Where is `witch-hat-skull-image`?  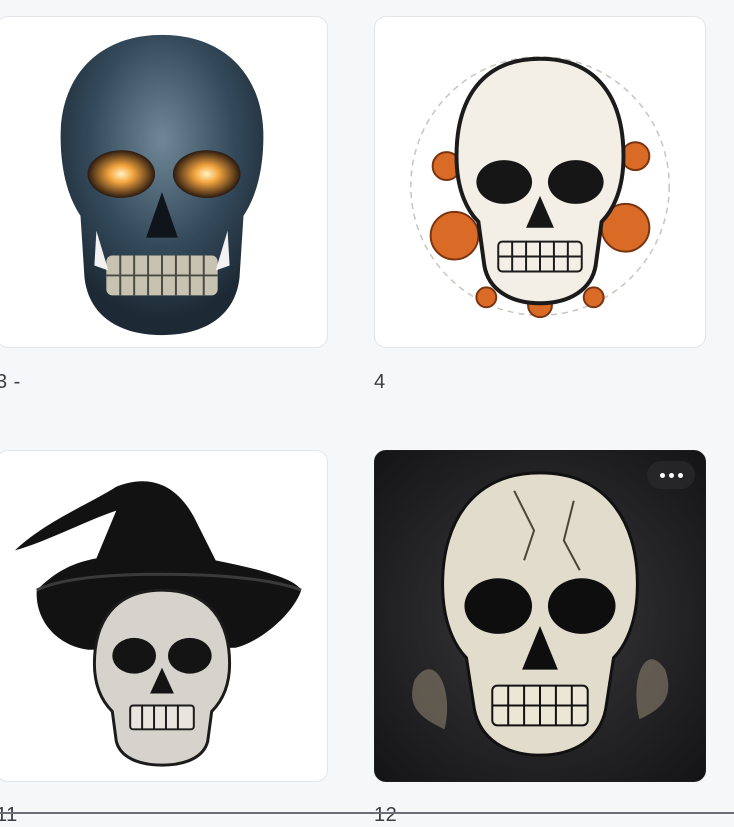 witch-hat-skull-image is located at coordinates (158, 624).